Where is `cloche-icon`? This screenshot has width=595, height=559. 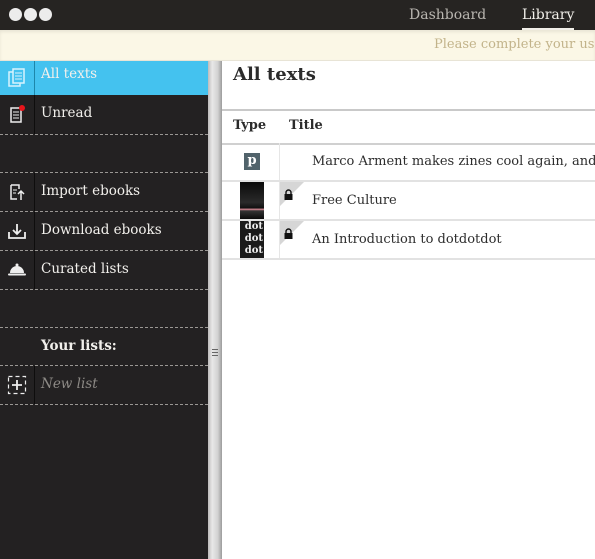
cloche-icon is located at coordinates (17, 270).